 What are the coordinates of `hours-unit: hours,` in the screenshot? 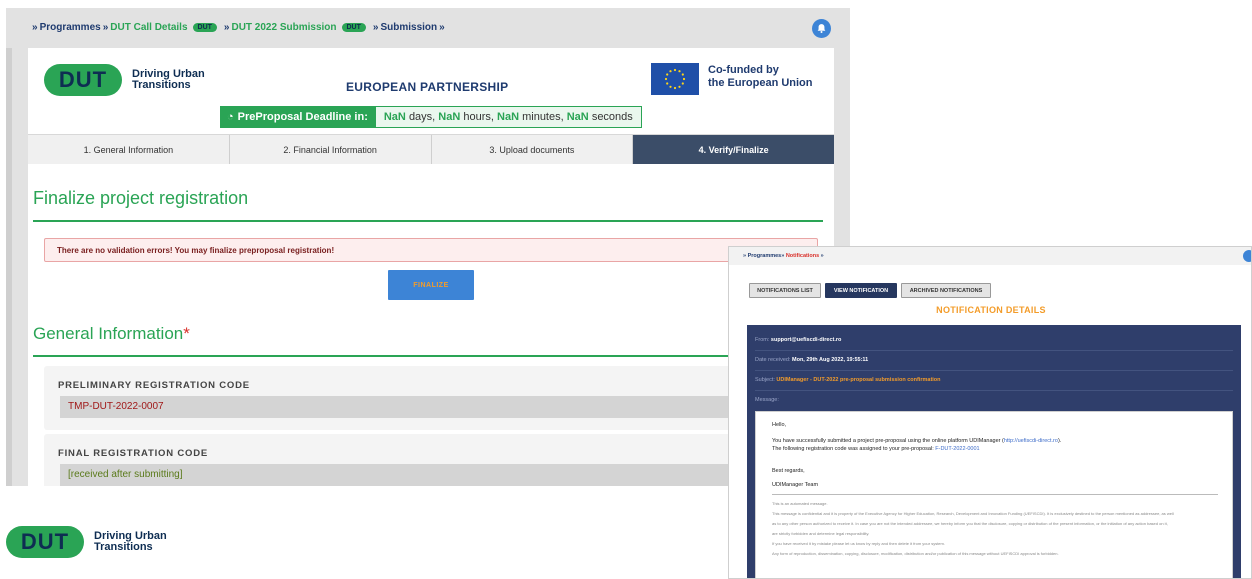 It's located at (478, 117).